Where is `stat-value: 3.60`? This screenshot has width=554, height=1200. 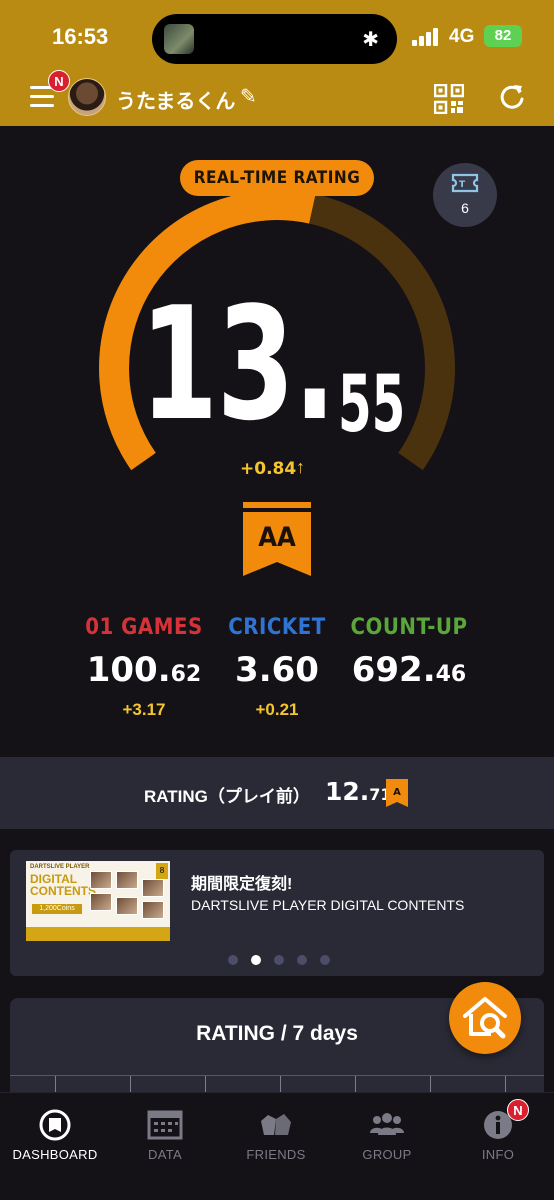
stat-value: 3.60 is located at coordinates (277, 670).